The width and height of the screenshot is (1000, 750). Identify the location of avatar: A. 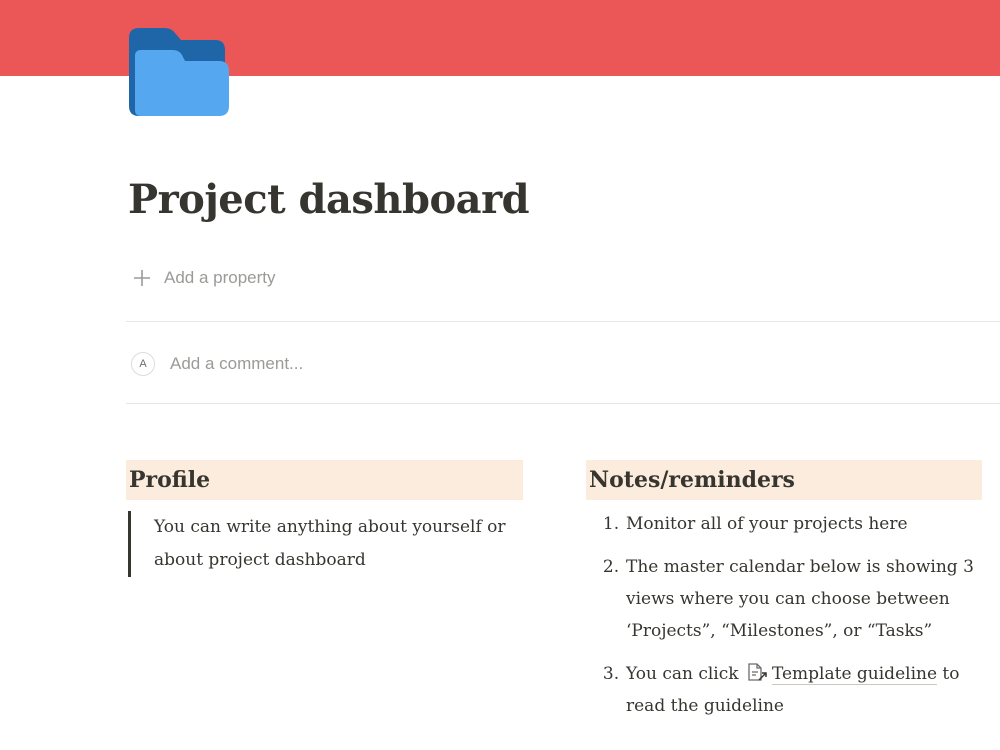
(143, 364).